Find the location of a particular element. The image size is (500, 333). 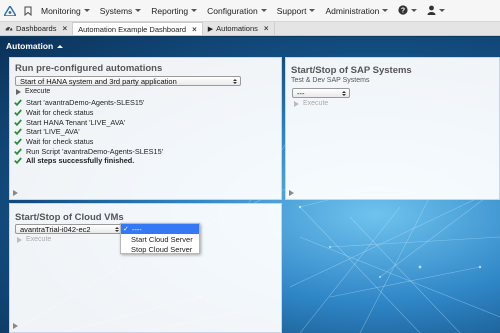

bookmark-icon is located at coordinates (28, 11).